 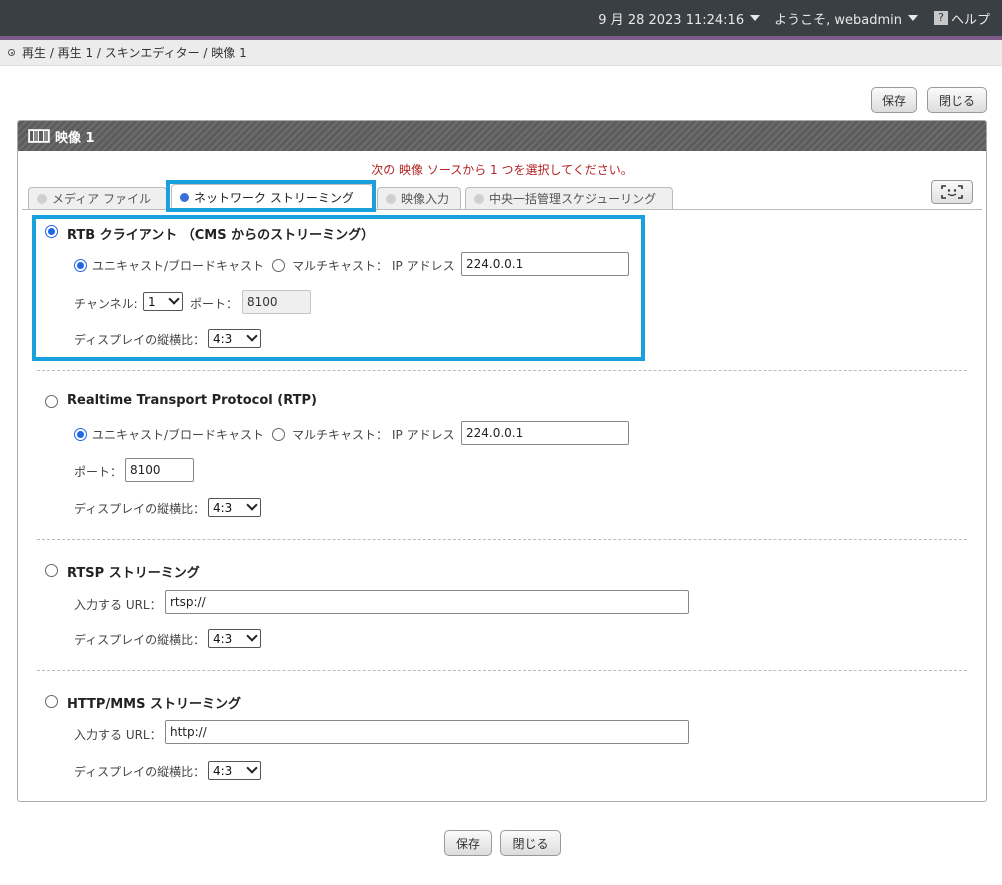 I want to click on rtp-multicast-label: マルチキャスト：, so click(x=340, y=435).